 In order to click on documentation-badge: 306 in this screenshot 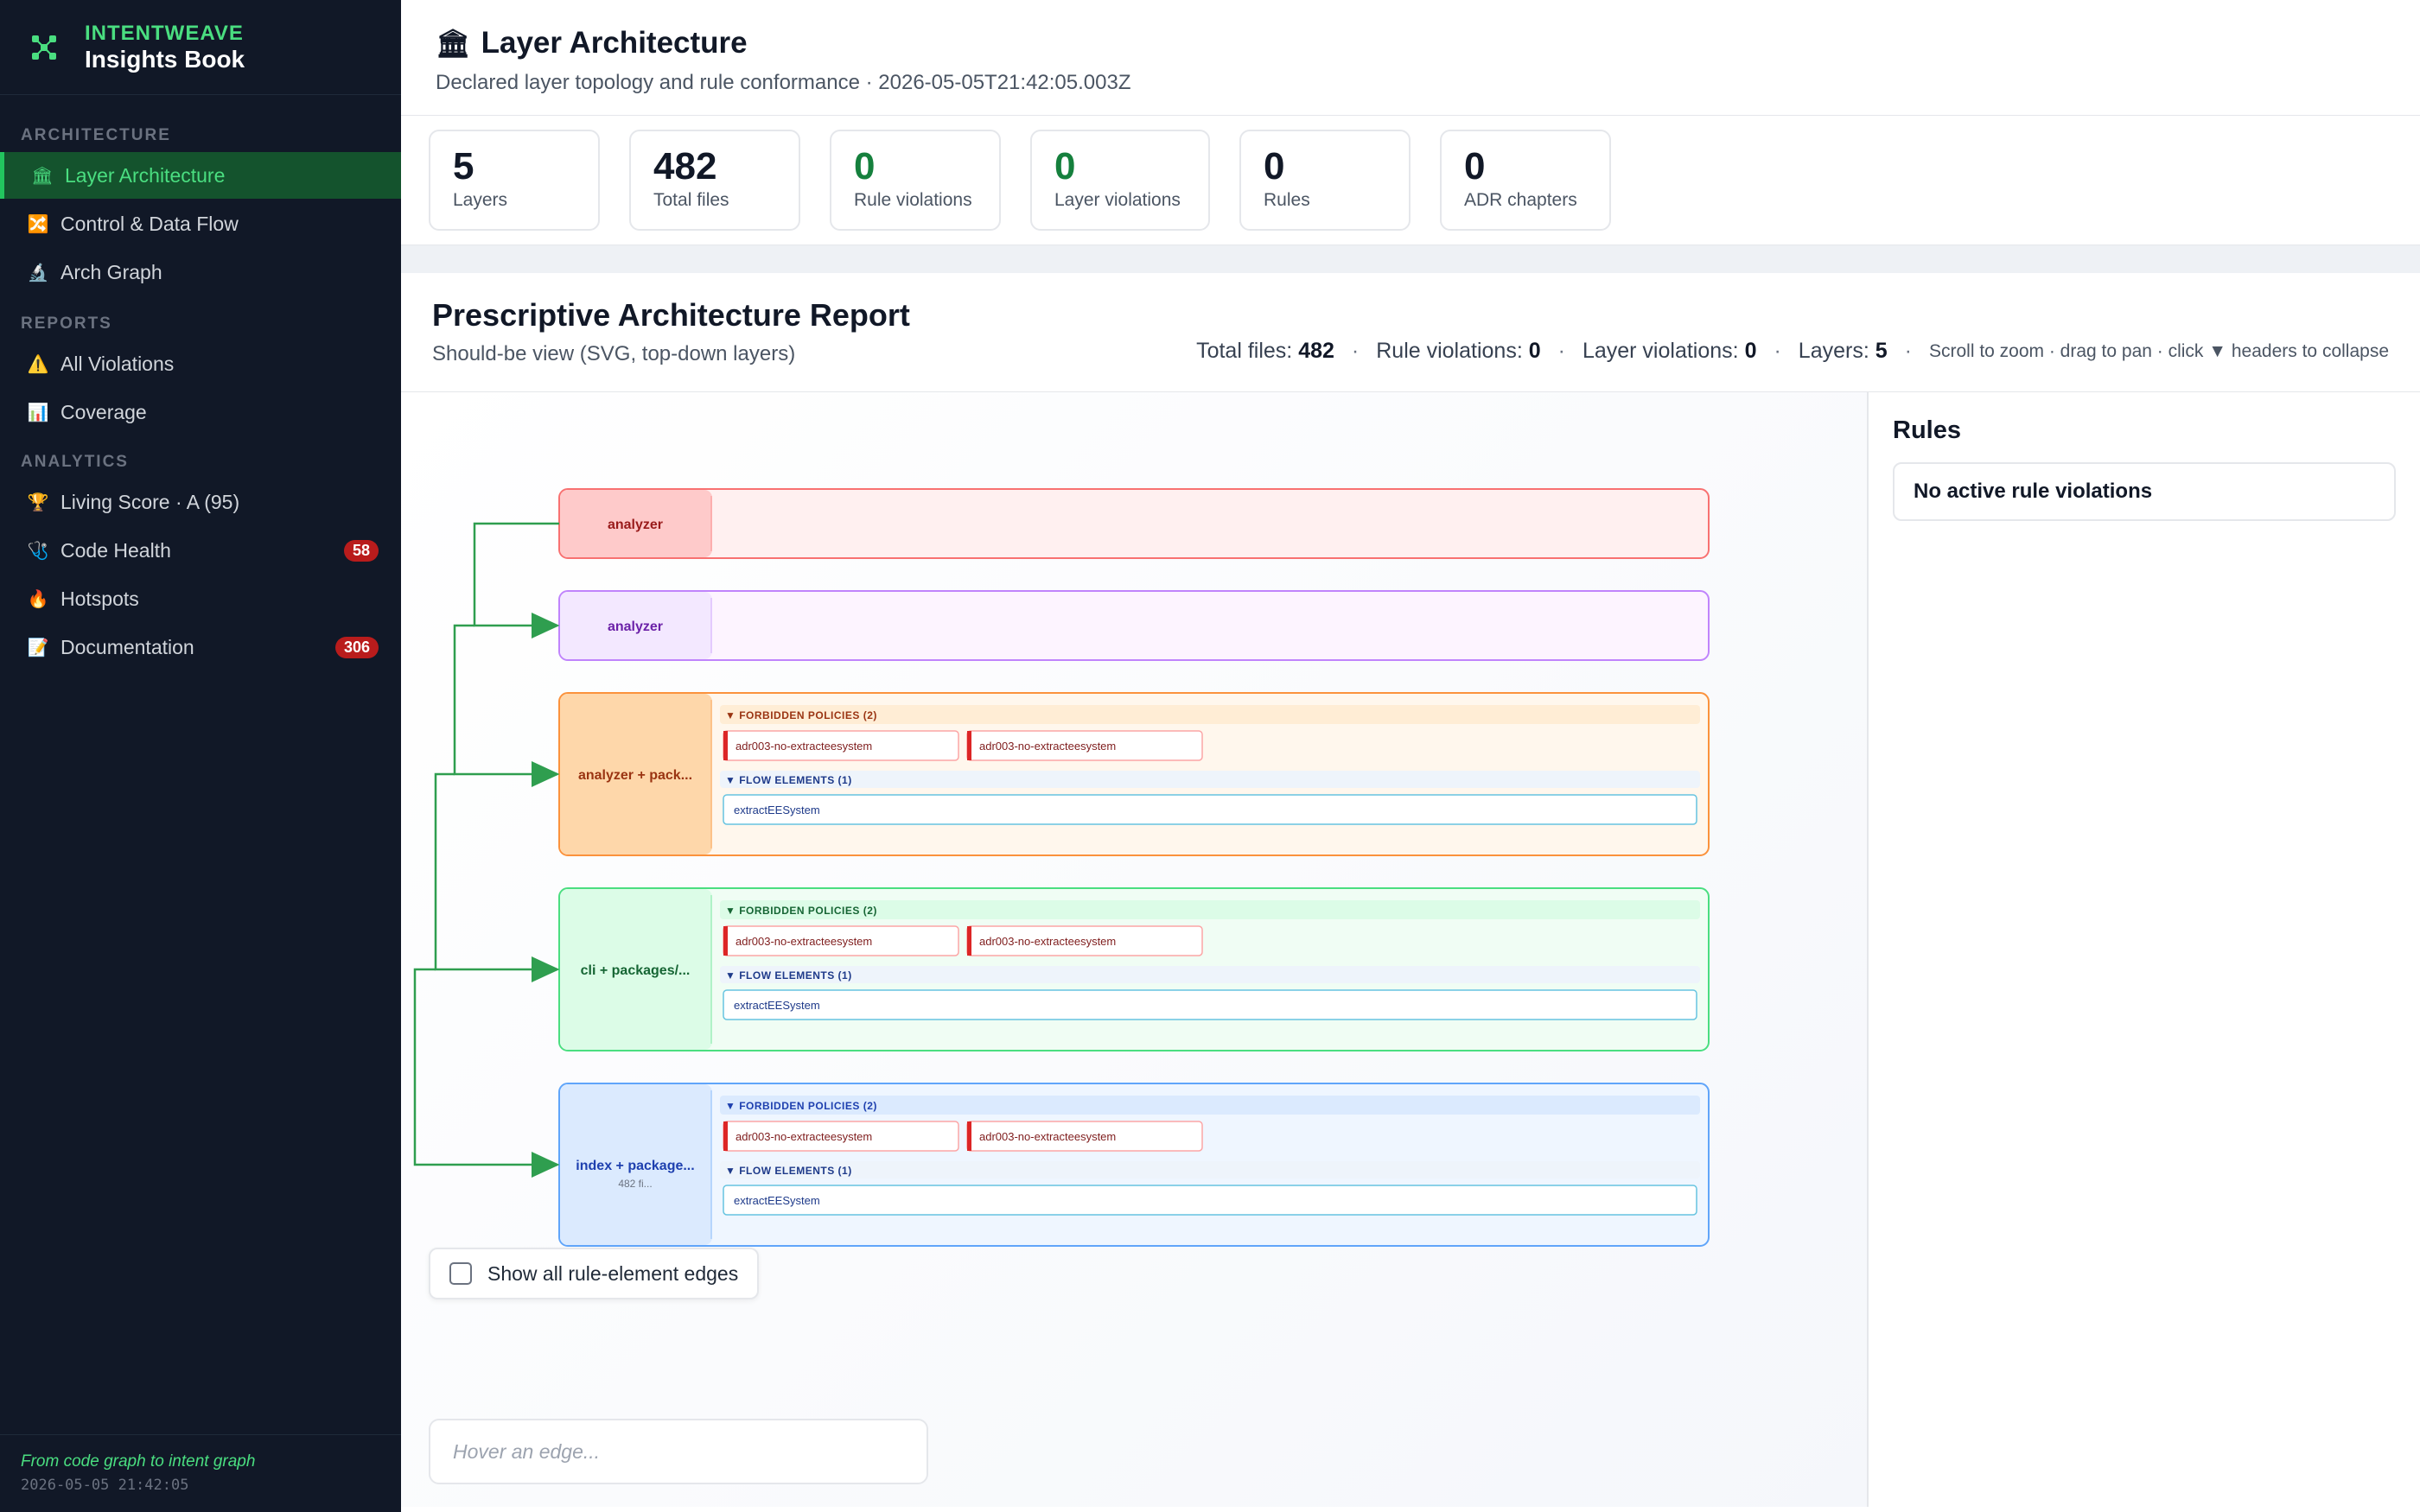, I will do `click(356, 647)`.